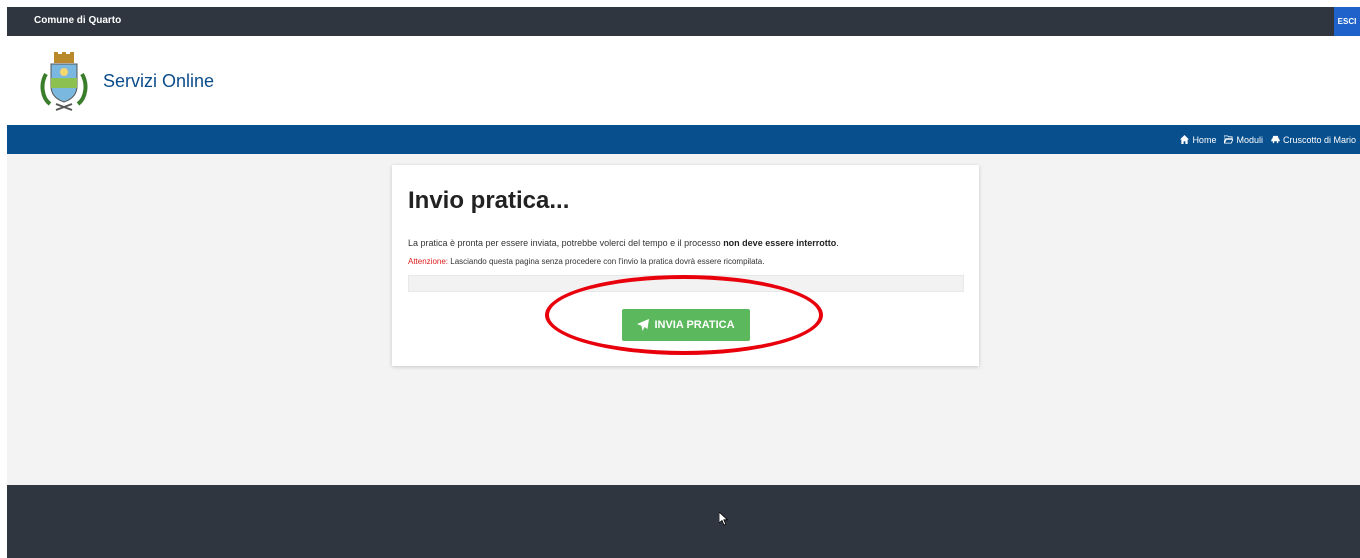  I want to click on site-title: Servizi Online, so click(159, 81).